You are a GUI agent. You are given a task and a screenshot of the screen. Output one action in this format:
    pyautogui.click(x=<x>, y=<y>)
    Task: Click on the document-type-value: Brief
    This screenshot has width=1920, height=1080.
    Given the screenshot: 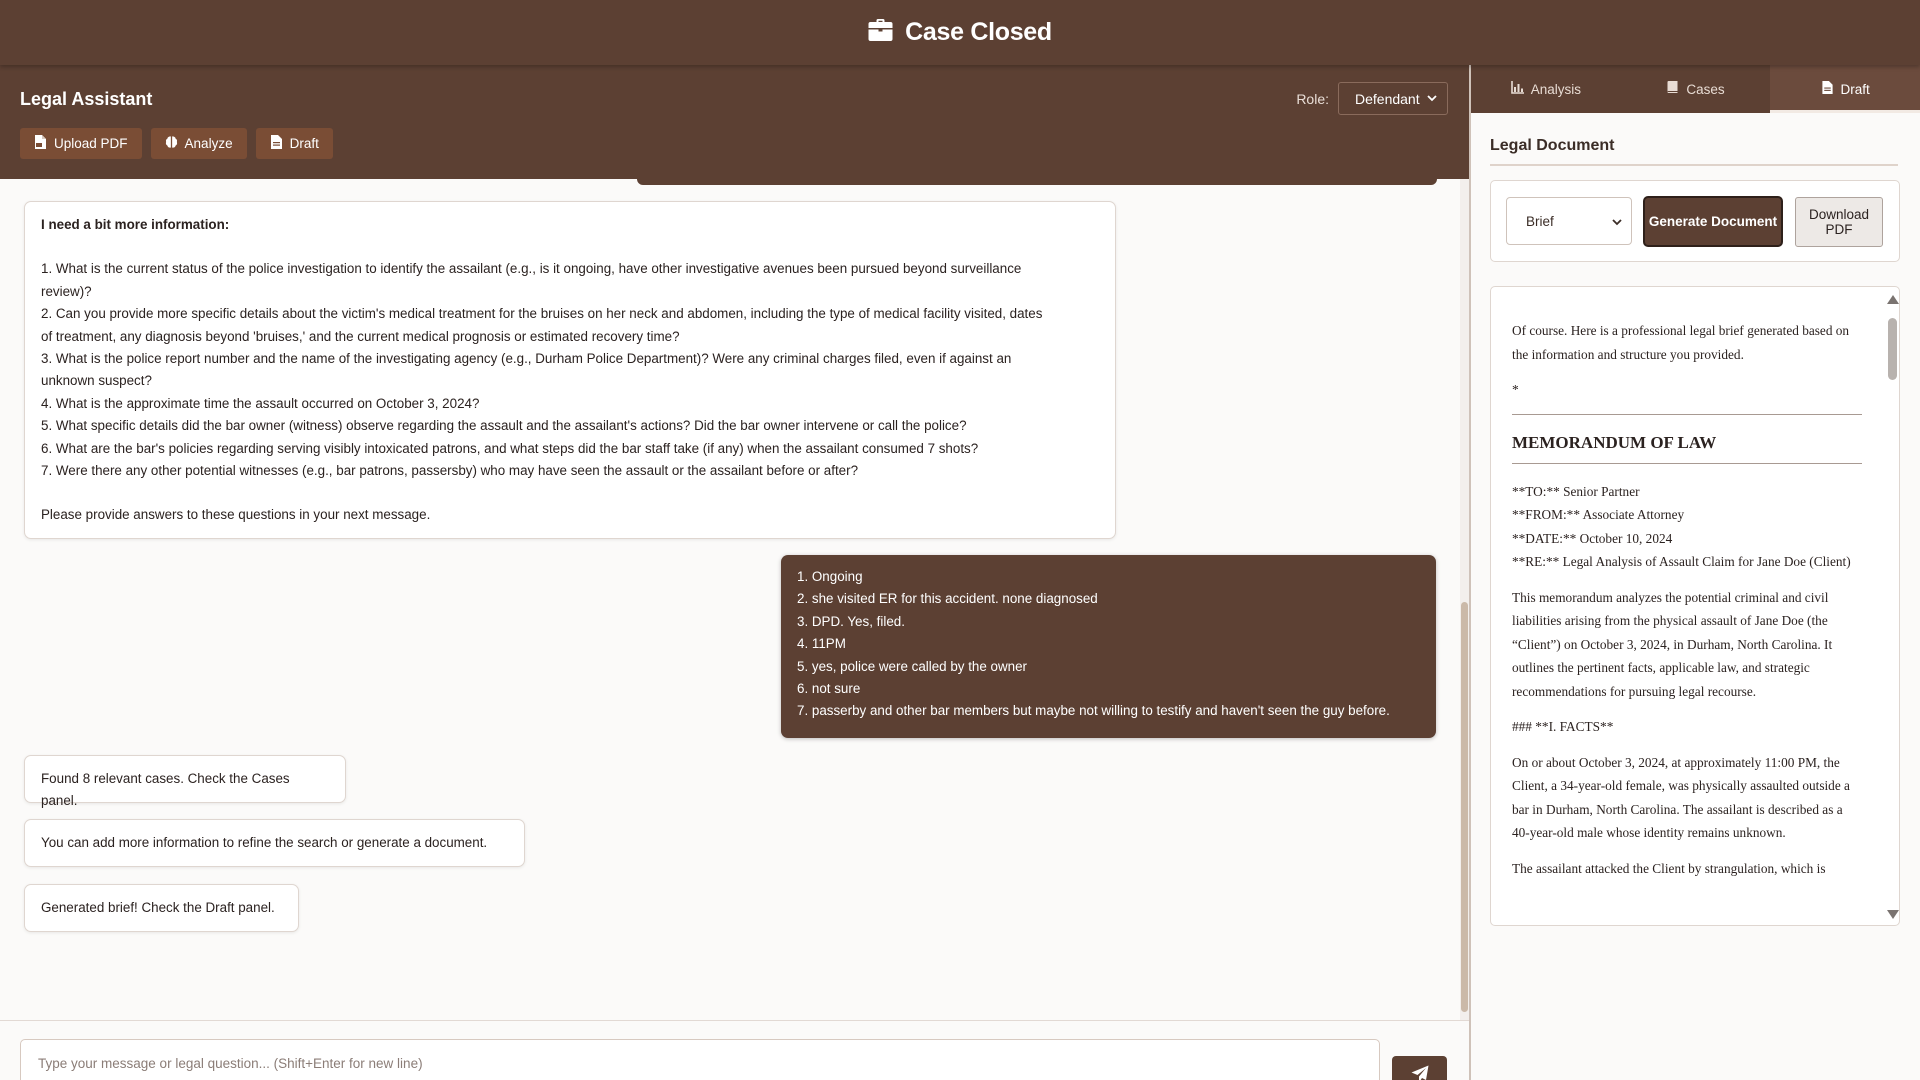 What is the action you would take?
    pyautogui.click(x=1540, y=221)
    